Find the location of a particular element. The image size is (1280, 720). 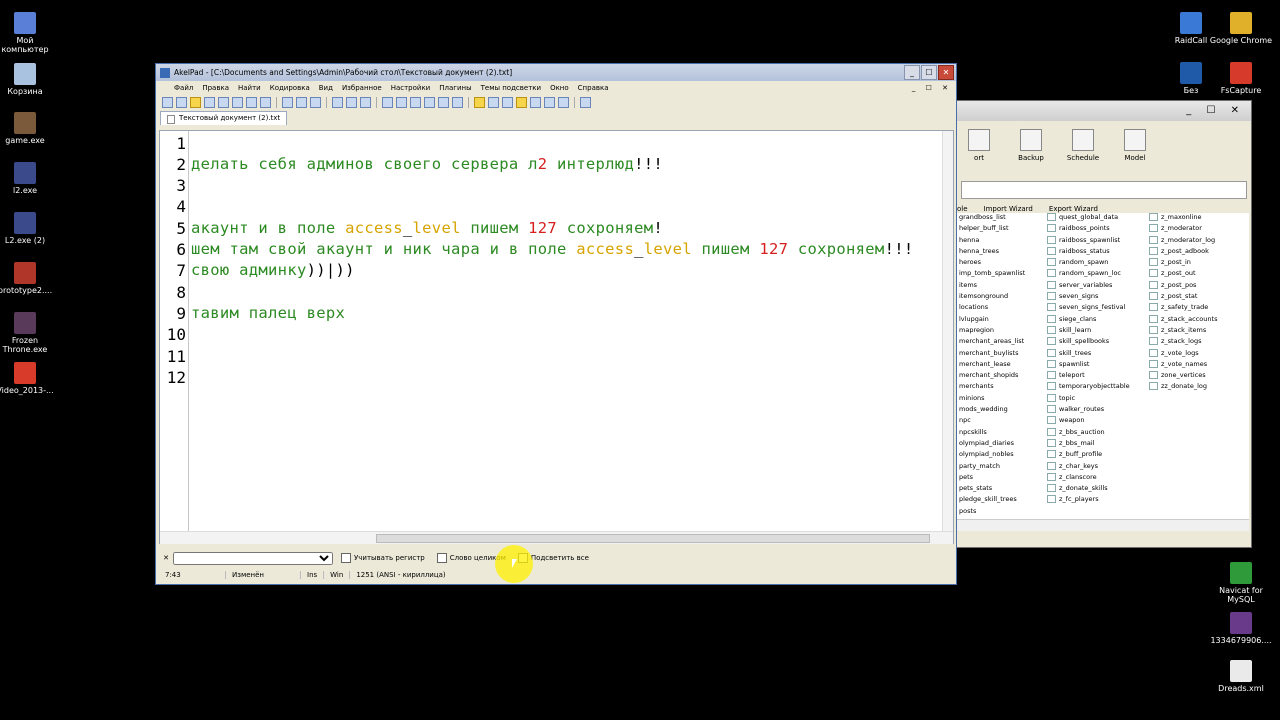

vertical-scrollbar is located at coordinates (947, 331).